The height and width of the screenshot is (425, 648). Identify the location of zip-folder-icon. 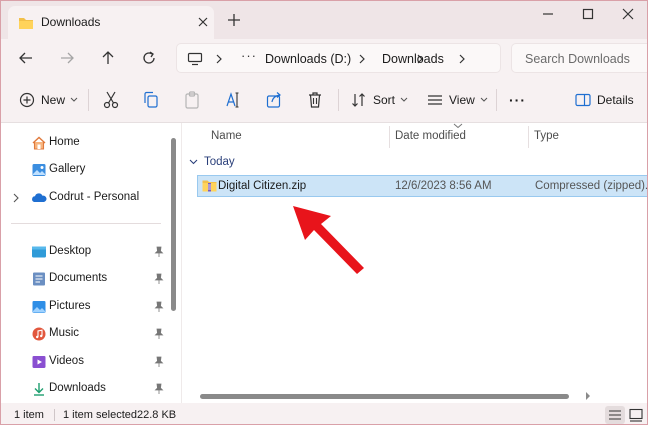
(209, 186).